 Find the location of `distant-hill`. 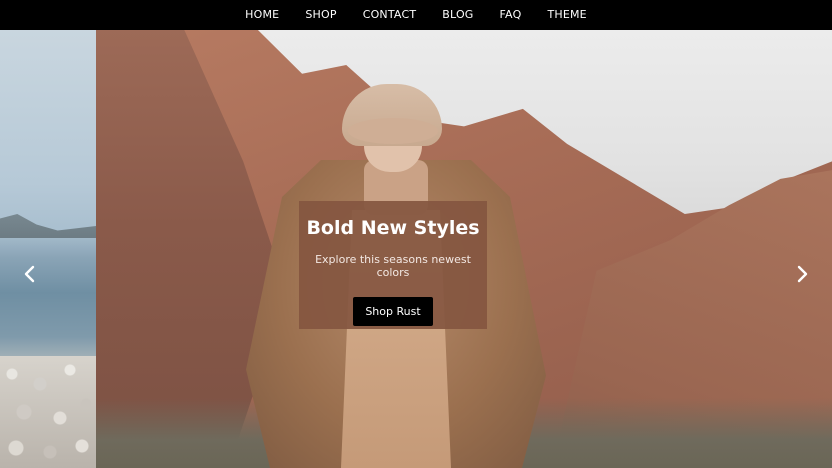

distant-hill is located at coordinates (48, 226).